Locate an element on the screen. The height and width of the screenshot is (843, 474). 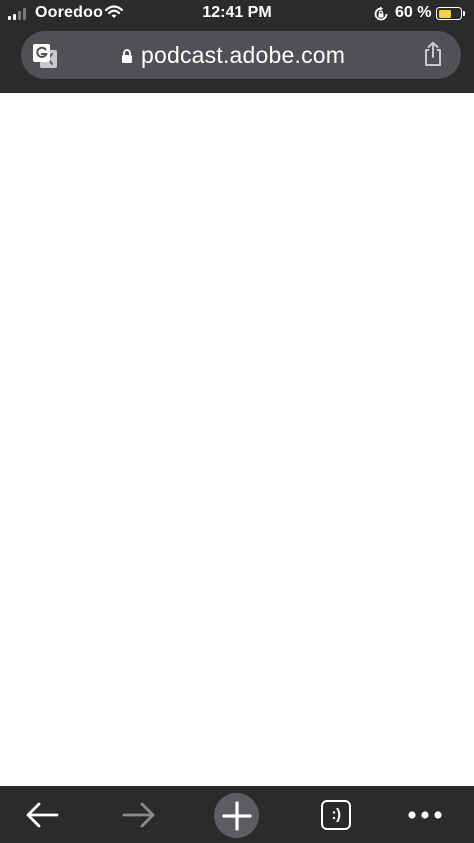
address-field: podcast.adobe.com is located at coordinates (233, 55).